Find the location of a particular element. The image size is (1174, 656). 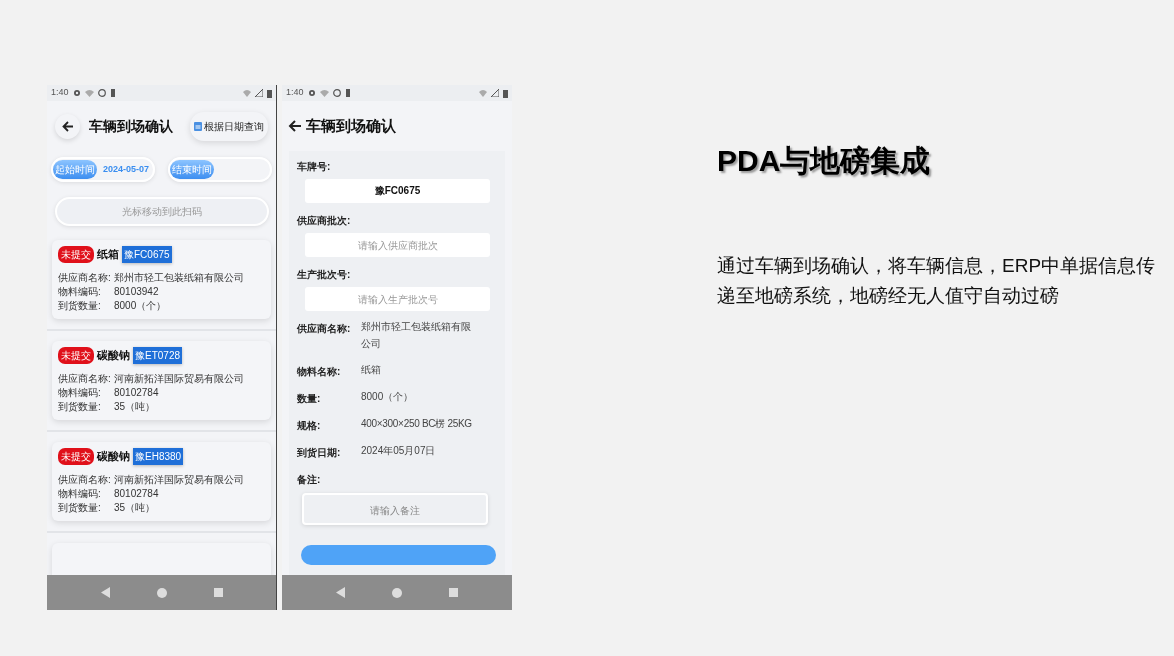

material-name: 纸箱 is located at coordinates (108, 255).